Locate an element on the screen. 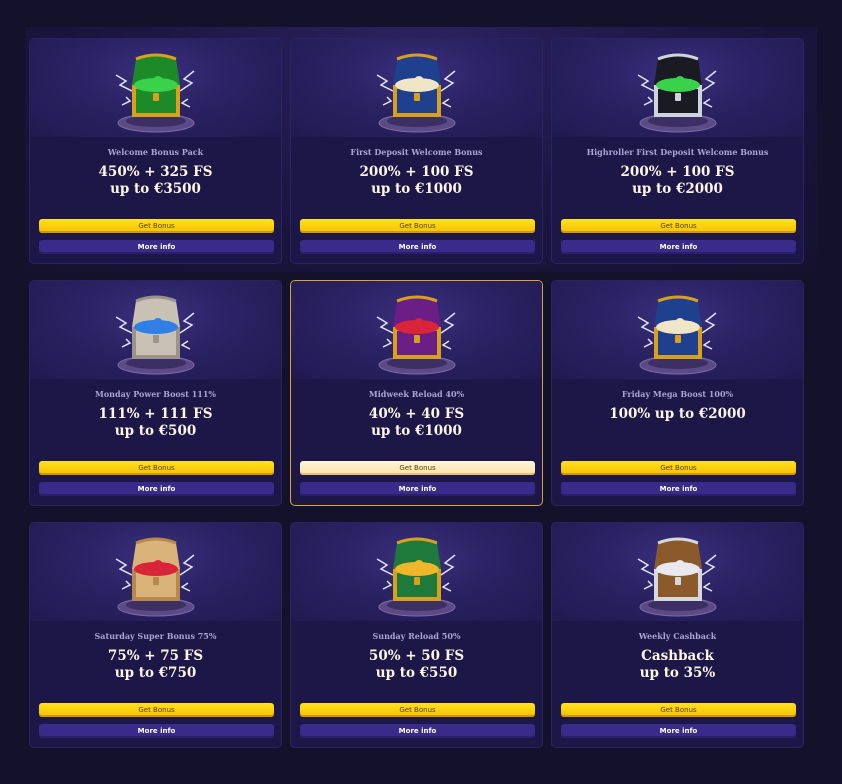 This screenshot has height=784, width=842. promo-offer-line-2: up to €2000 is located at coordinates (677, 189).